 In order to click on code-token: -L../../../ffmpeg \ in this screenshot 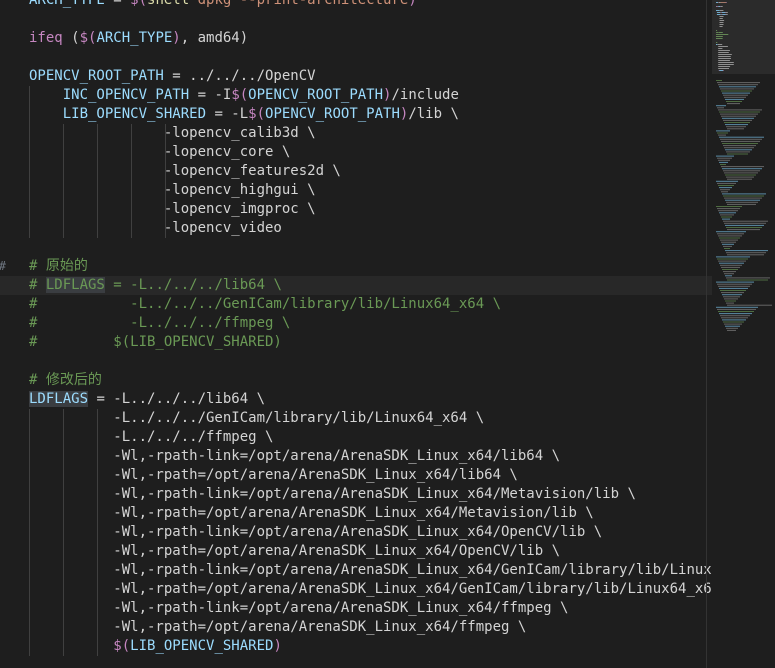, I will do `click(151, 437)`.